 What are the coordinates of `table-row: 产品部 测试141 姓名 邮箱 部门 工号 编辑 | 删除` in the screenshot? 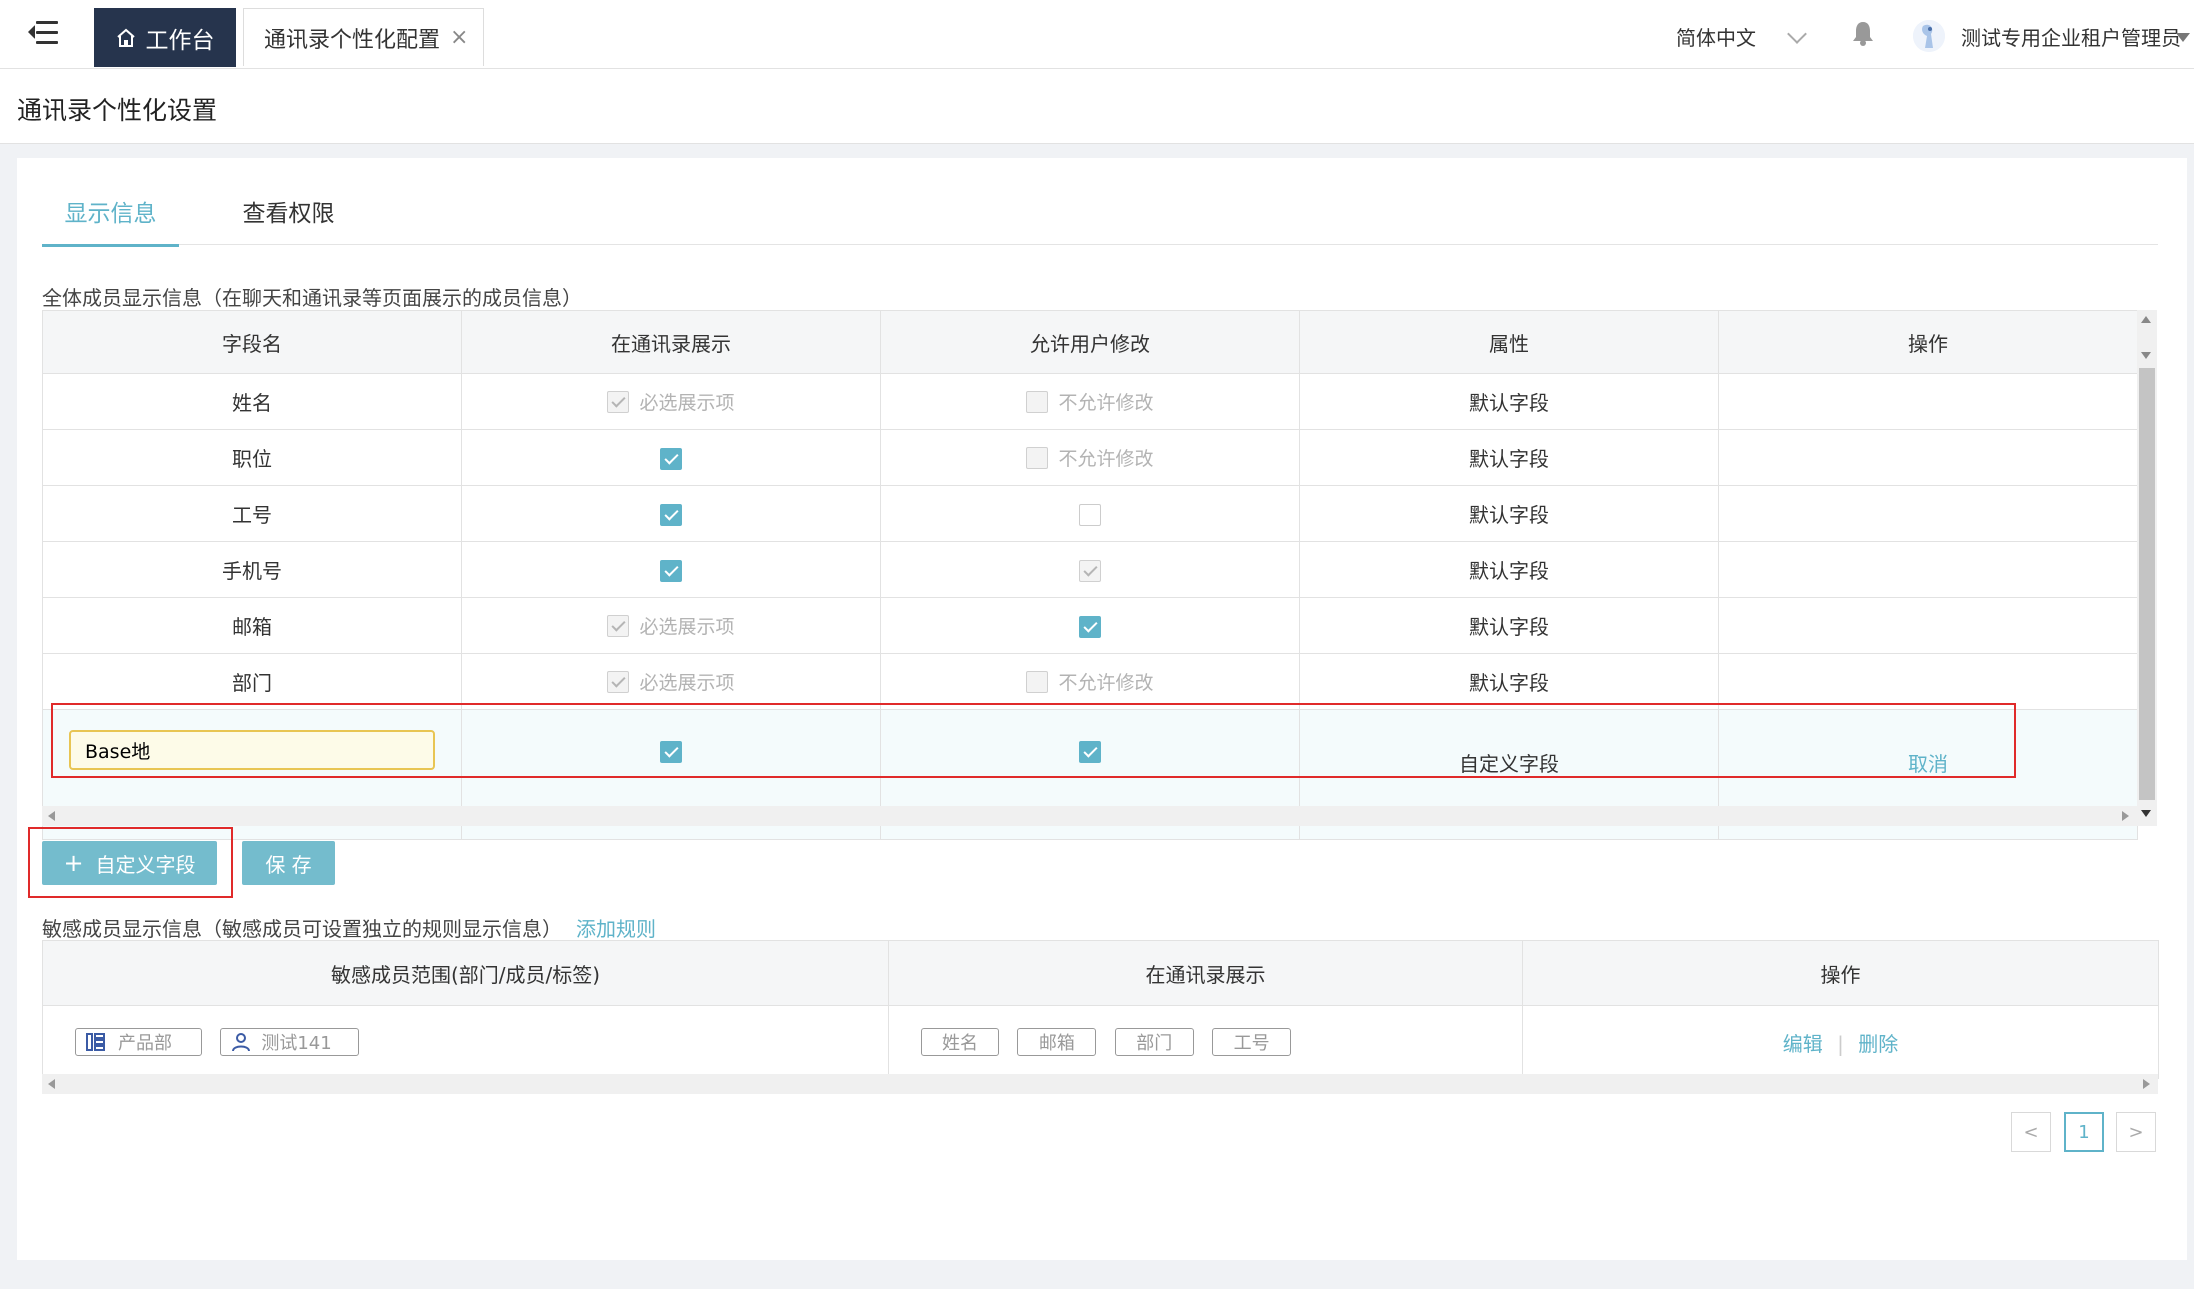 It's located at (1100, 1042).